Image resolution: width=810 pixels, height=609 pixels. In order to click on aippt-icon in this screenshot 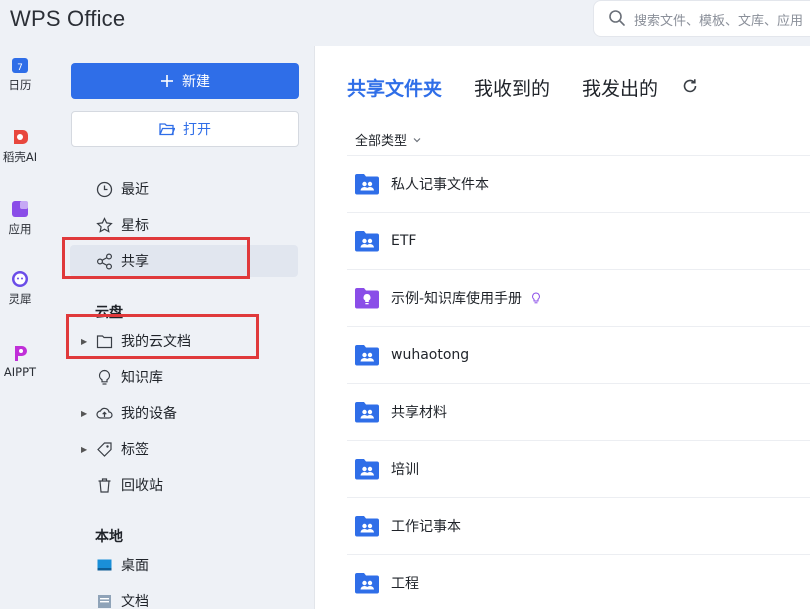, I will do `click(21, 353)`.